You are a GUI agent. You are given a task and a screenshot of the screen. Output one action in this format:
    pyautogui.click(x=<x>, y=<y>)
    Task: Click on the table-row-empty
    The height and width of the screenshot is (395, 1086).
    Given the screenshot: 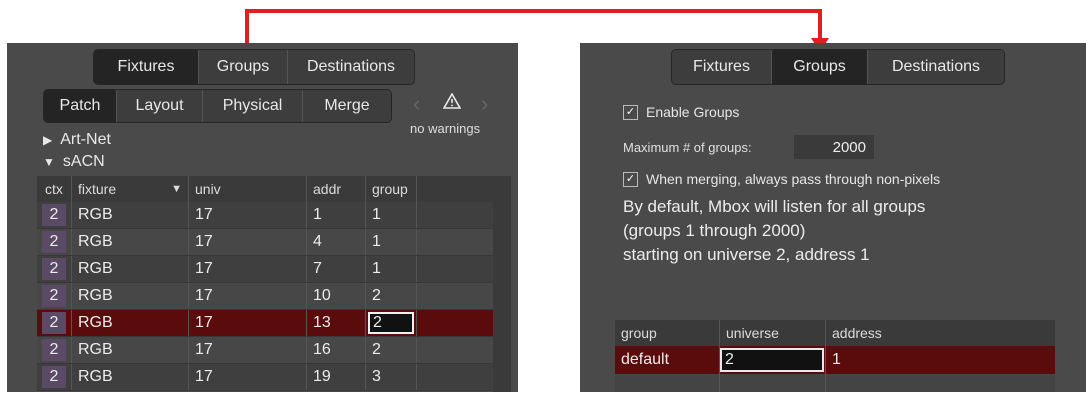 What is the action you would take?
    pyautogui.click(x=835, y=383)
    